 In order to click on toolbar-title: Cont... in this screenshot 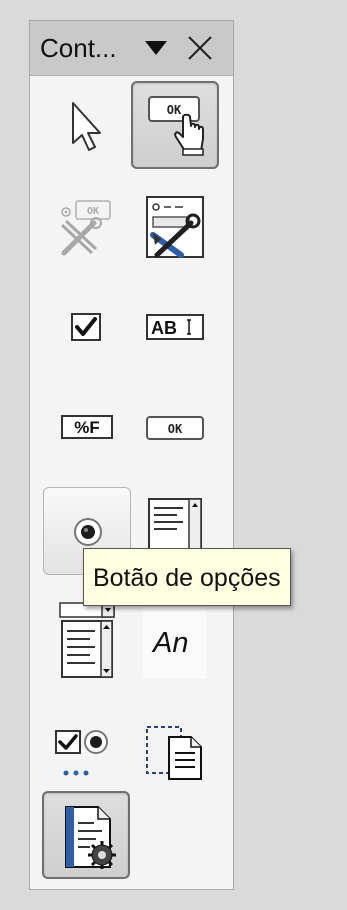, I will do `click(78, 48)`.